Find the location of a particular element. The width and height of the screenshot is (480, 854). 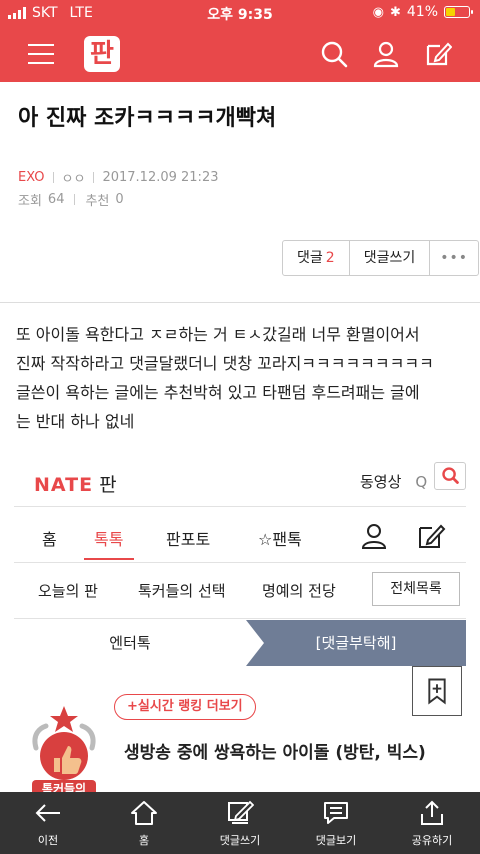

embed-subnav-item: 명예의 전당 is located at coordinates (299, 591).